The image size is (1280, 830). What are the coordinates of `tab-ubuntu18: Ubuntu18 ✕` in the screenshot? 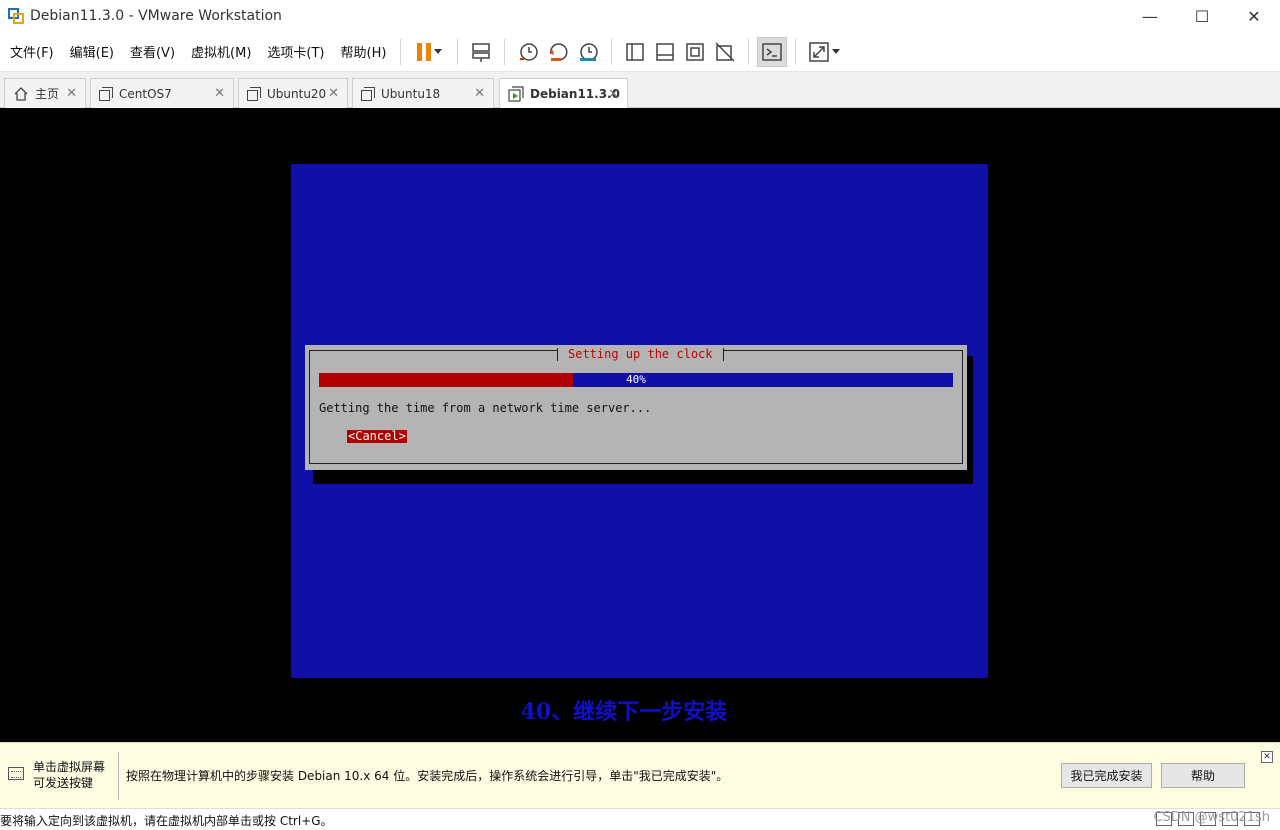 It's located at (423, 93).